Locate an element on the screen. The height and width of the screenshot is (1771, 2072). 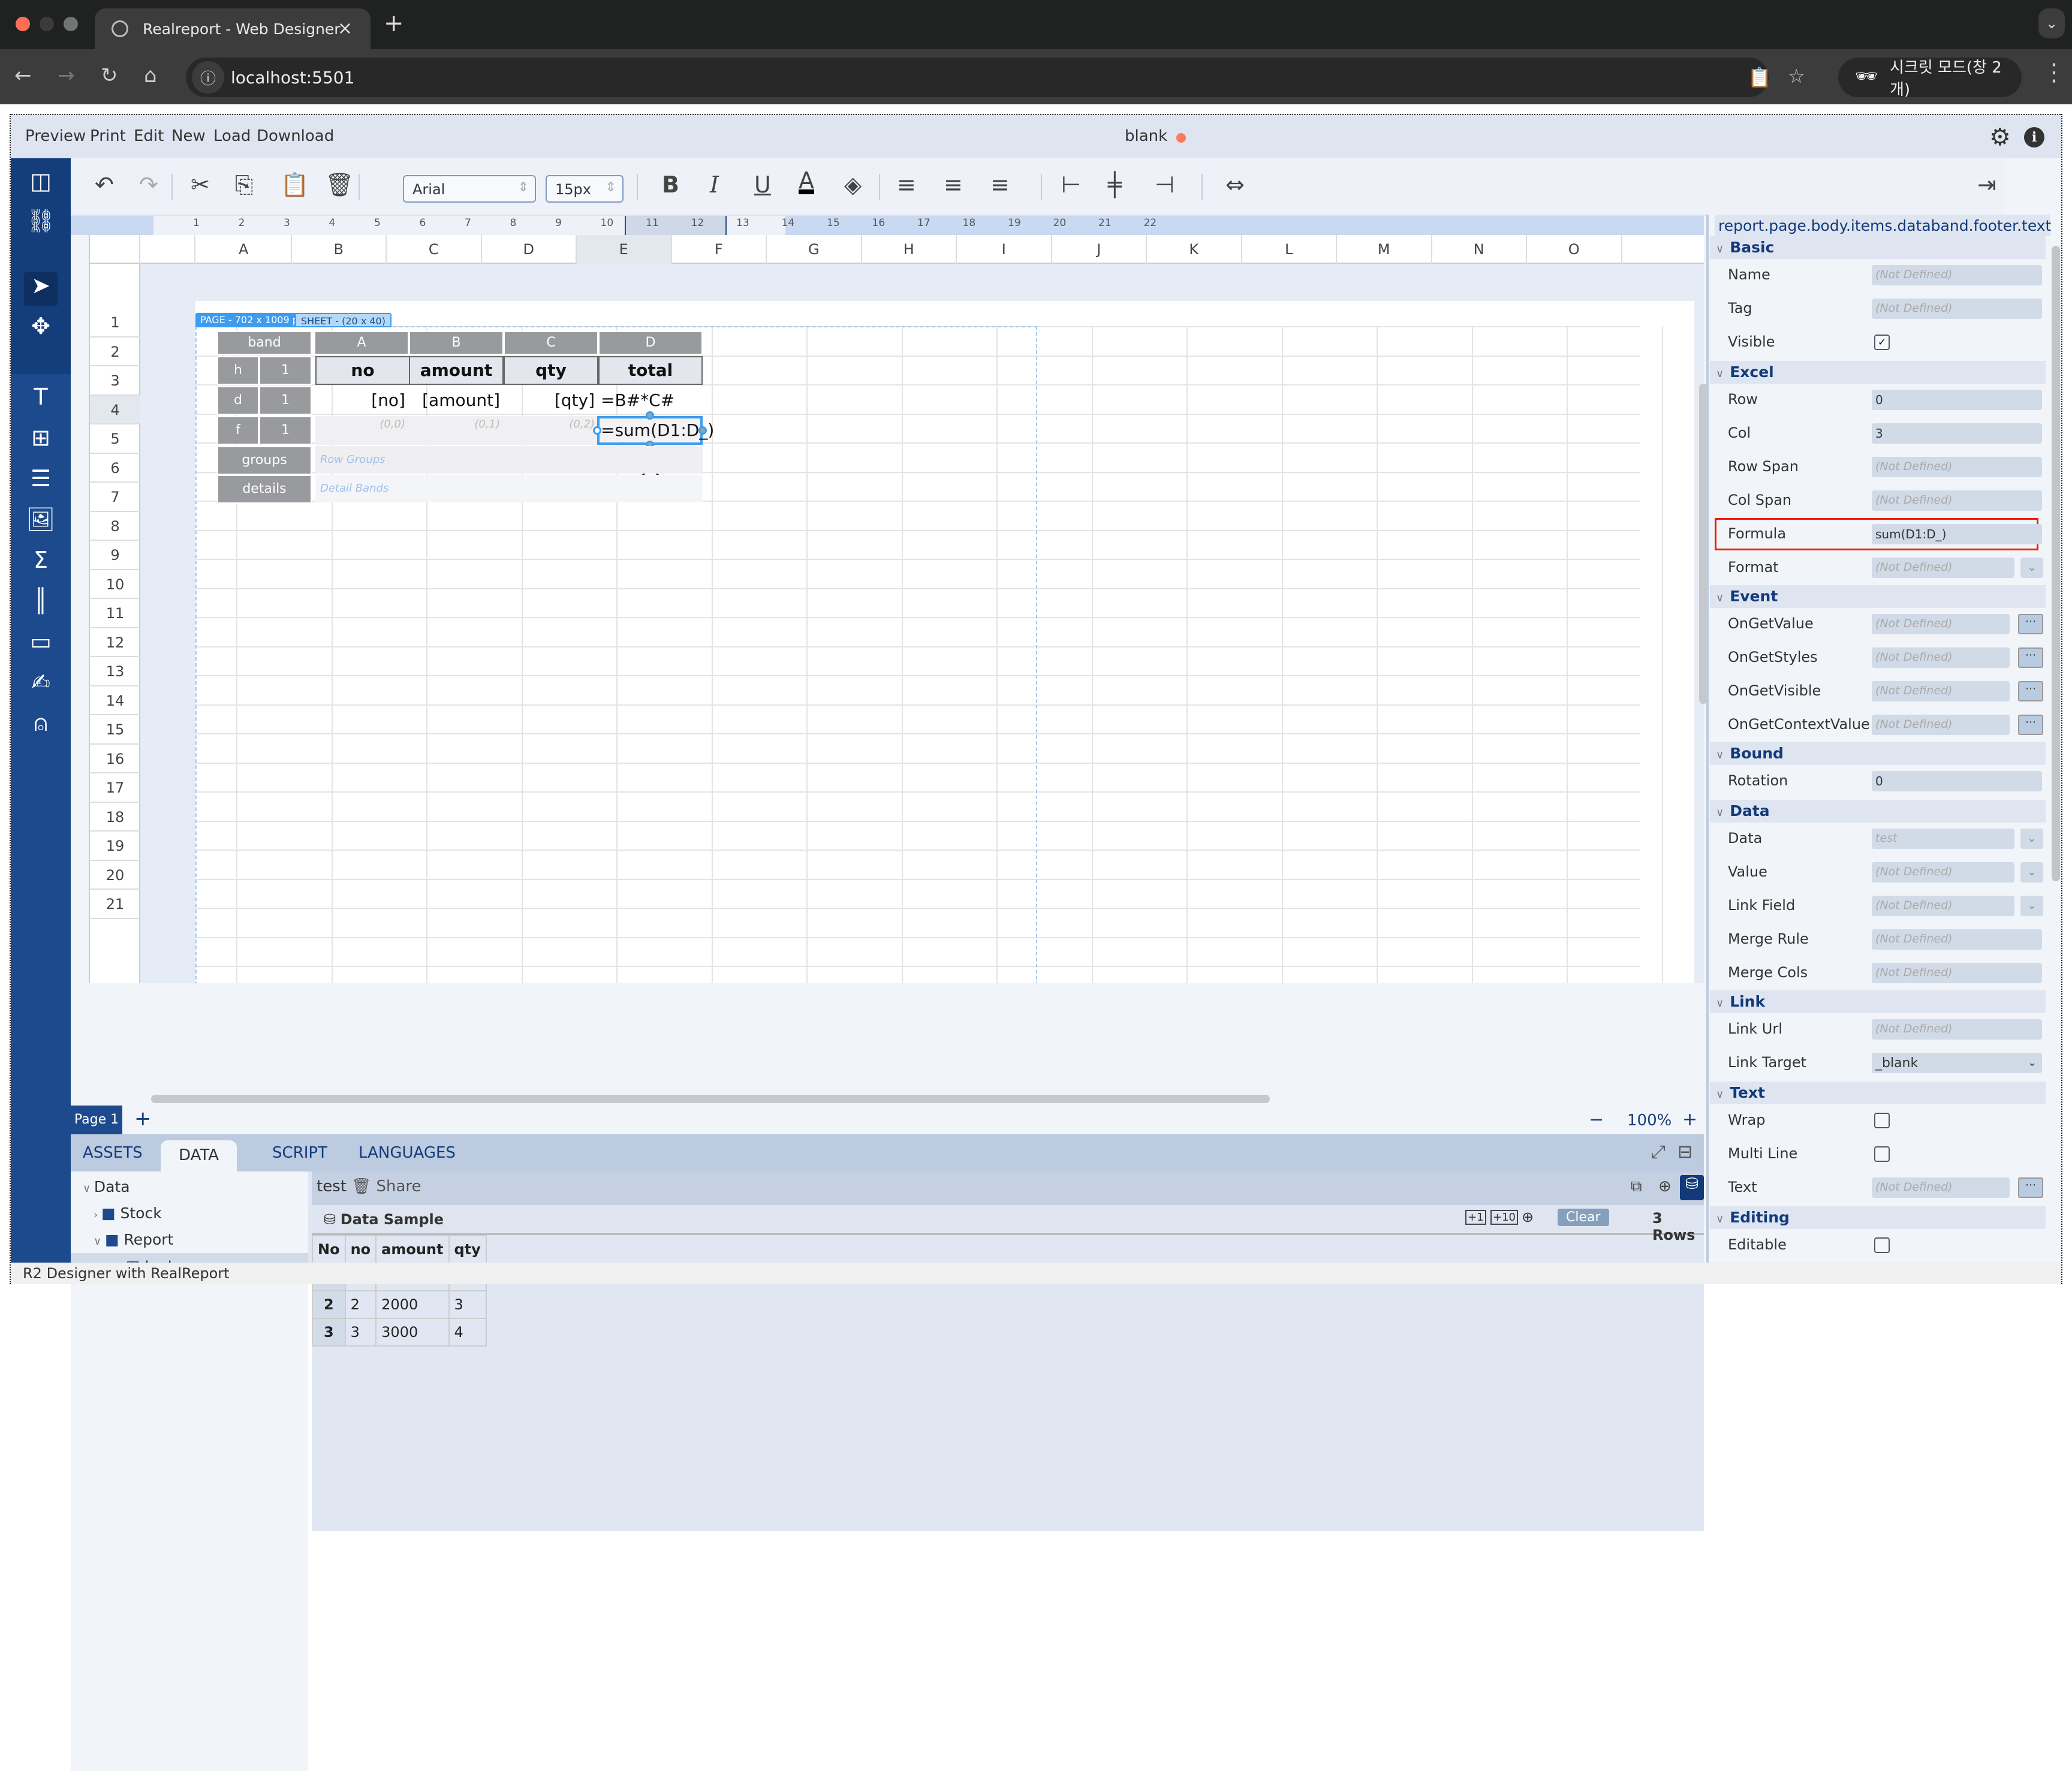
row-header-cell: 4 is located at coordinates (115, 410).